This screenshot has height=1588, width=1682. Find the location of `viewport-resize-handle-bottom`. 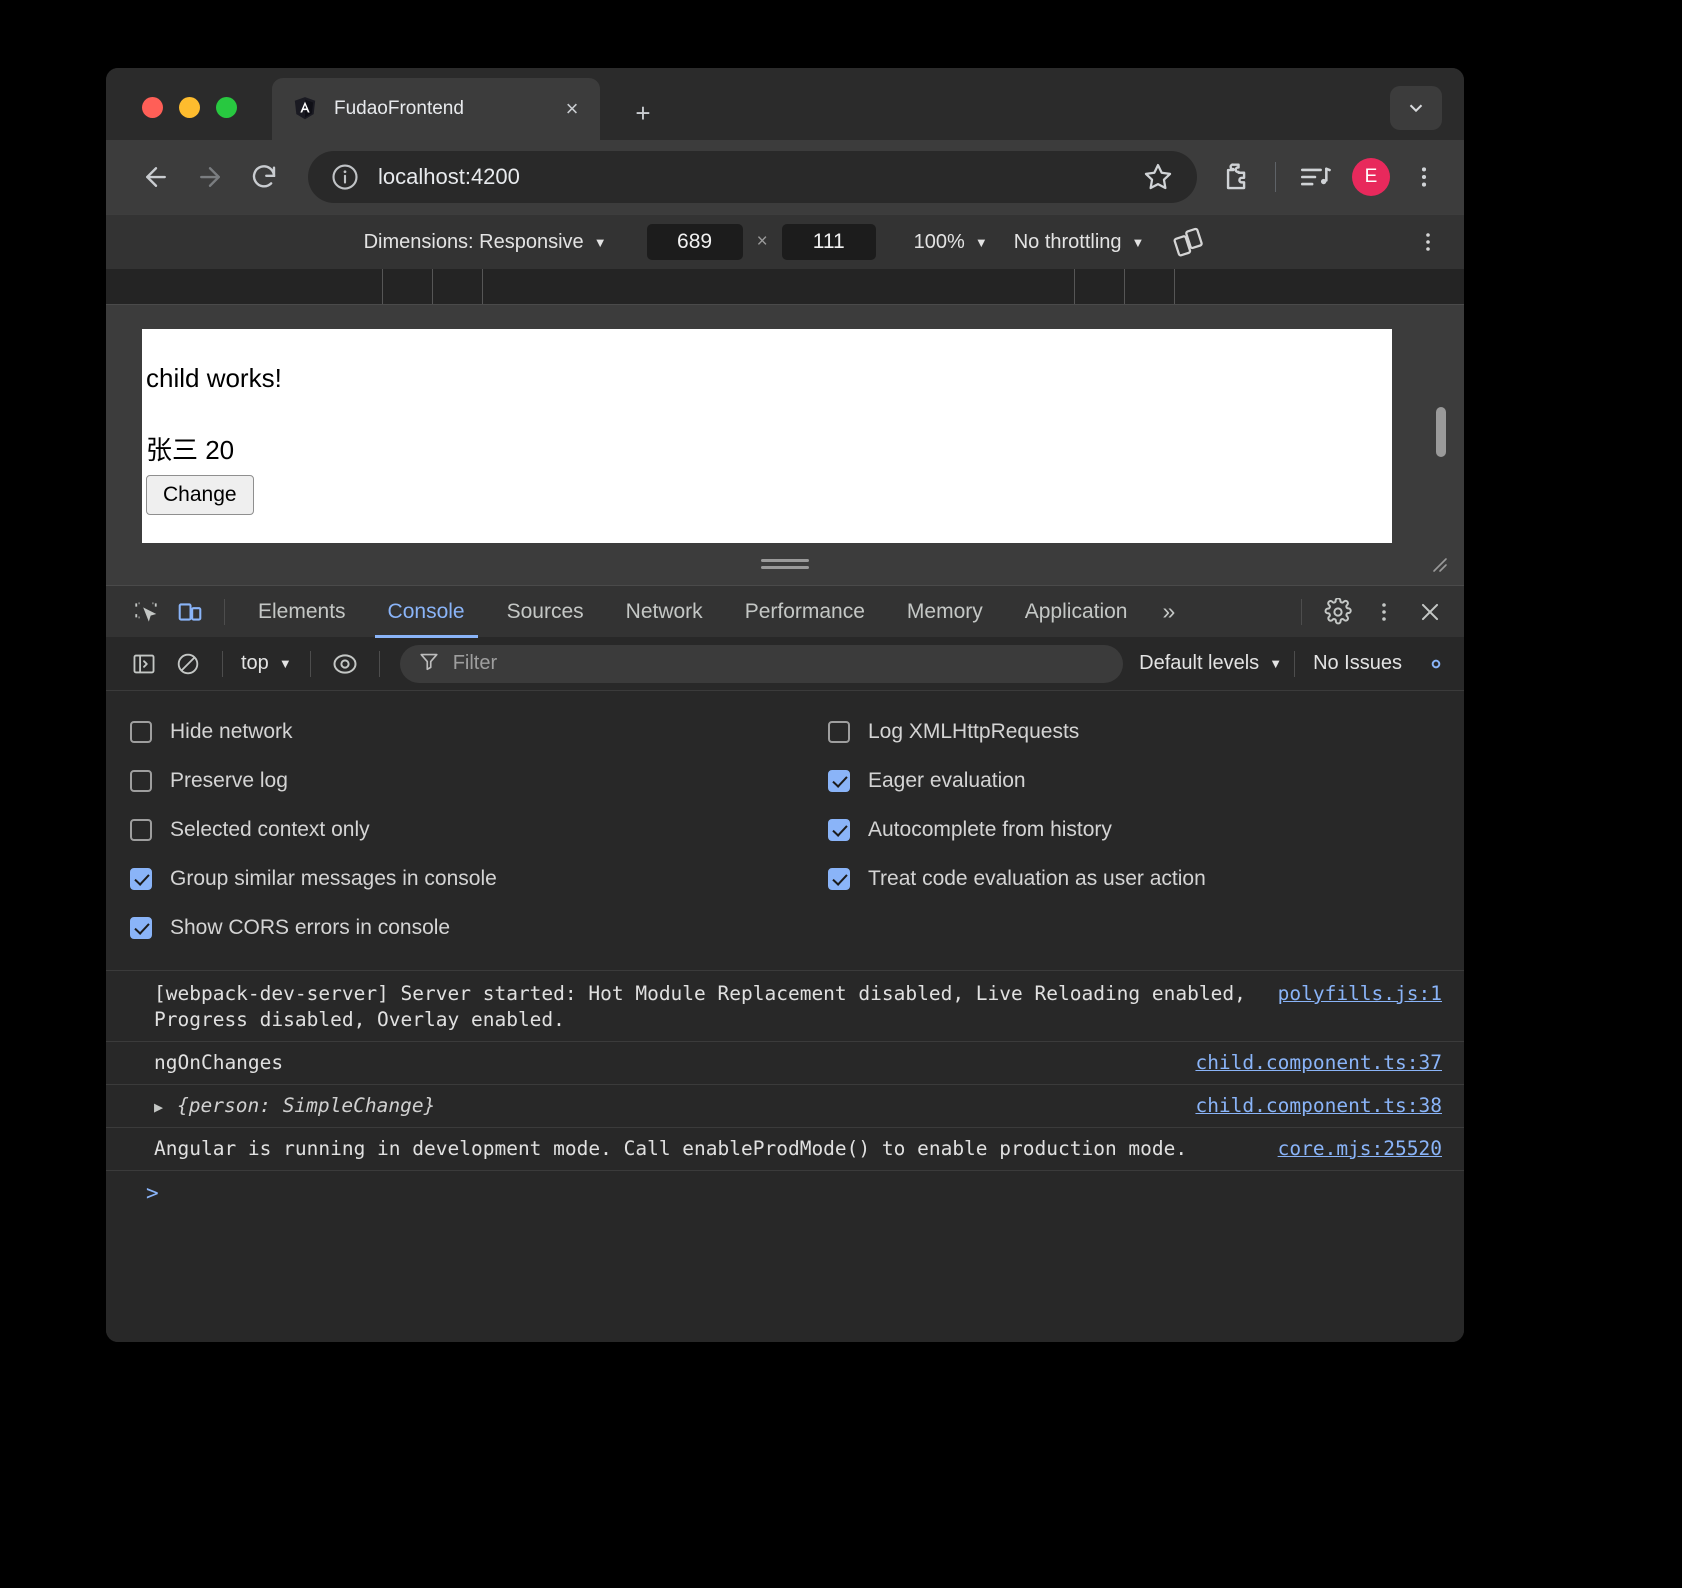

viewport-resize-handle-bottom is located at coordinates (785, 564).